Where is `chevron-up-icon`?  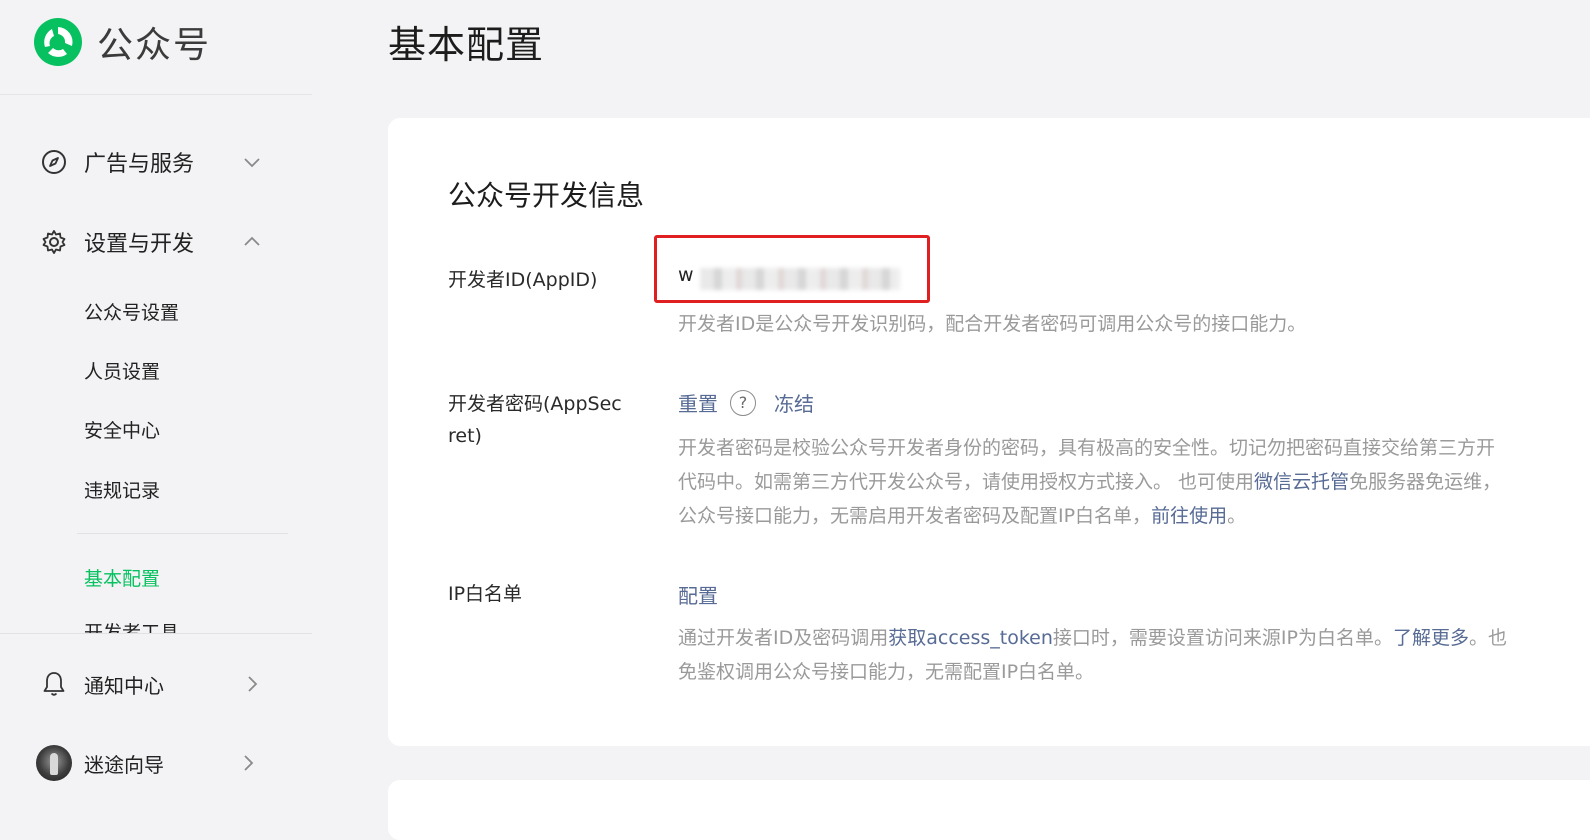
chevron-up-icon is located at coordinates (252, 241).